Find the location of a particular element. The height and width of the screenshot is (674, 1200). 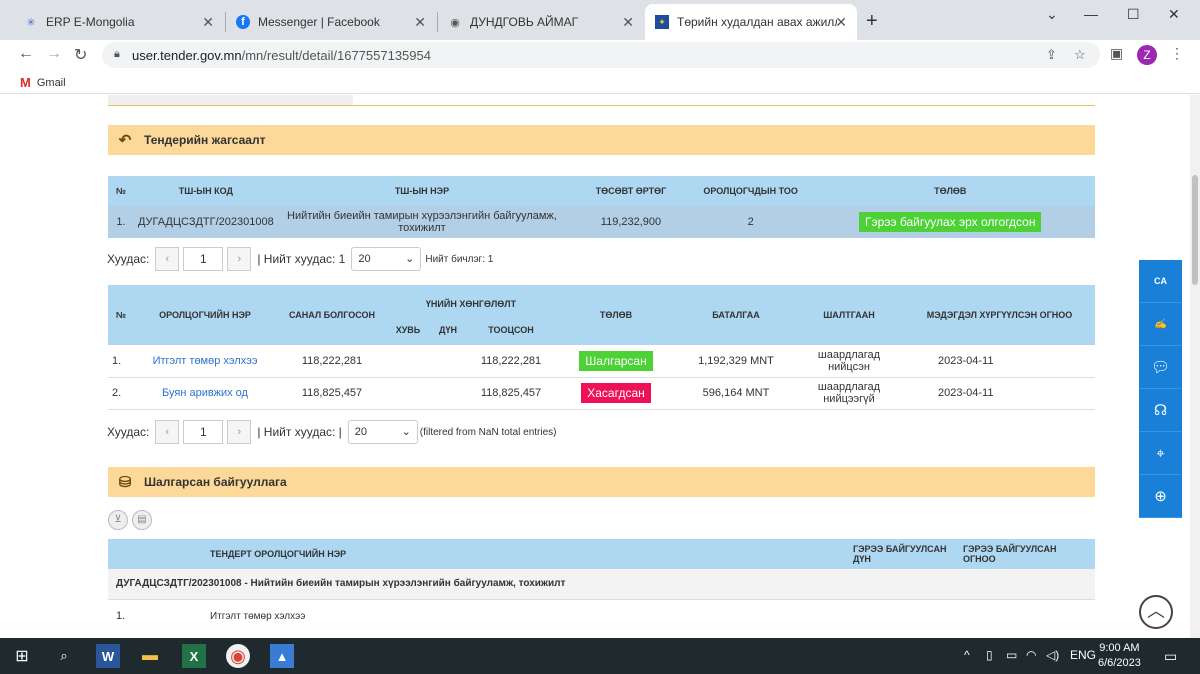

side-panel-icon: ▣ is located at coordinates (1116, 53).